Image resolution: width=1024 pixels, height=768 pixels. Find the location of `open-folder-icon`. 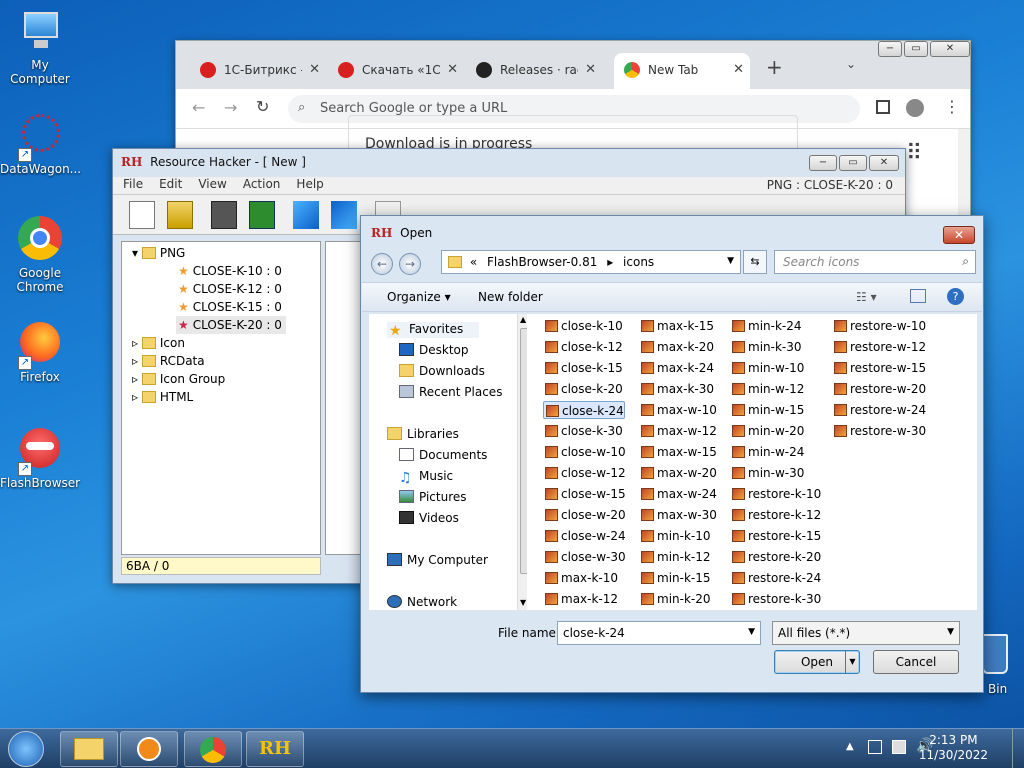

open-folder-icon is located at coordinates (180, 215).